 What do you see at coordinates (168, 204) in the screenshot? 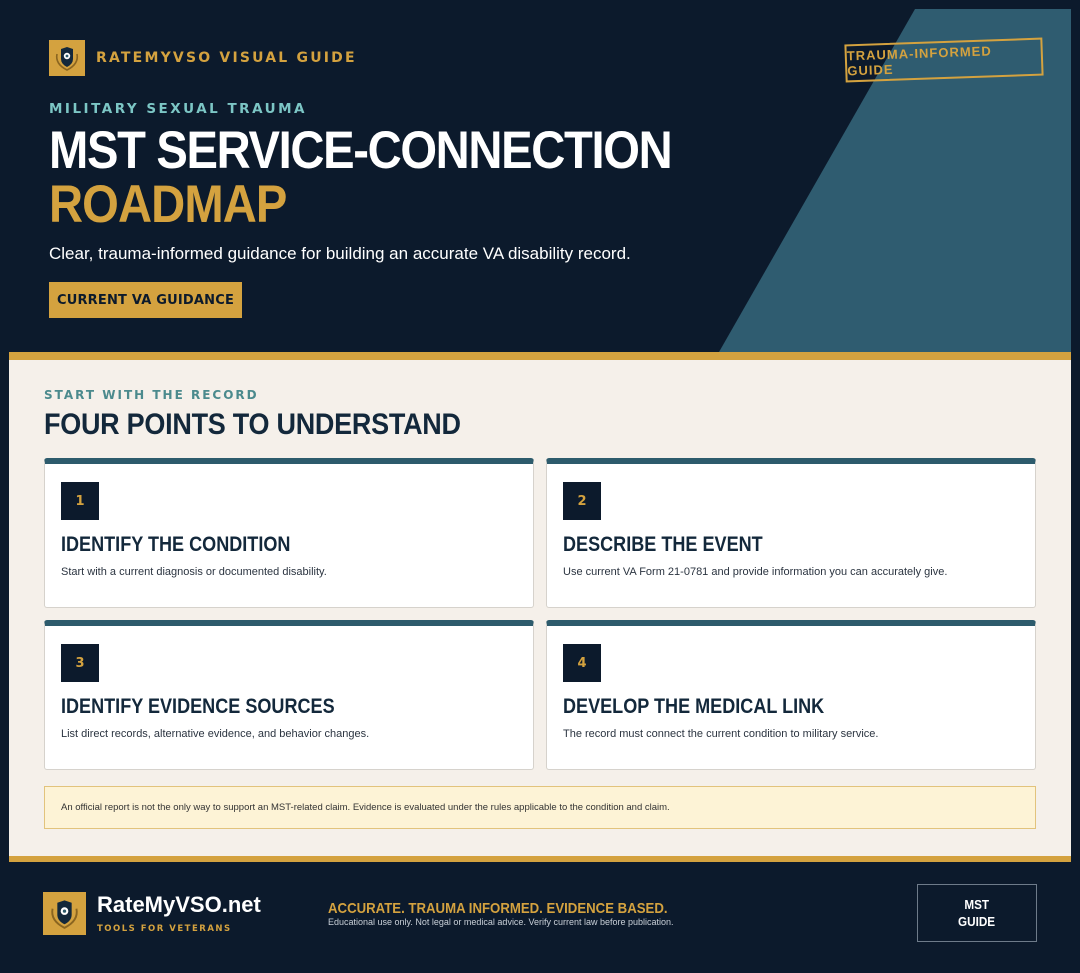
I see `page-title-line2: ROADMAP` at bounding box center [168, 204].